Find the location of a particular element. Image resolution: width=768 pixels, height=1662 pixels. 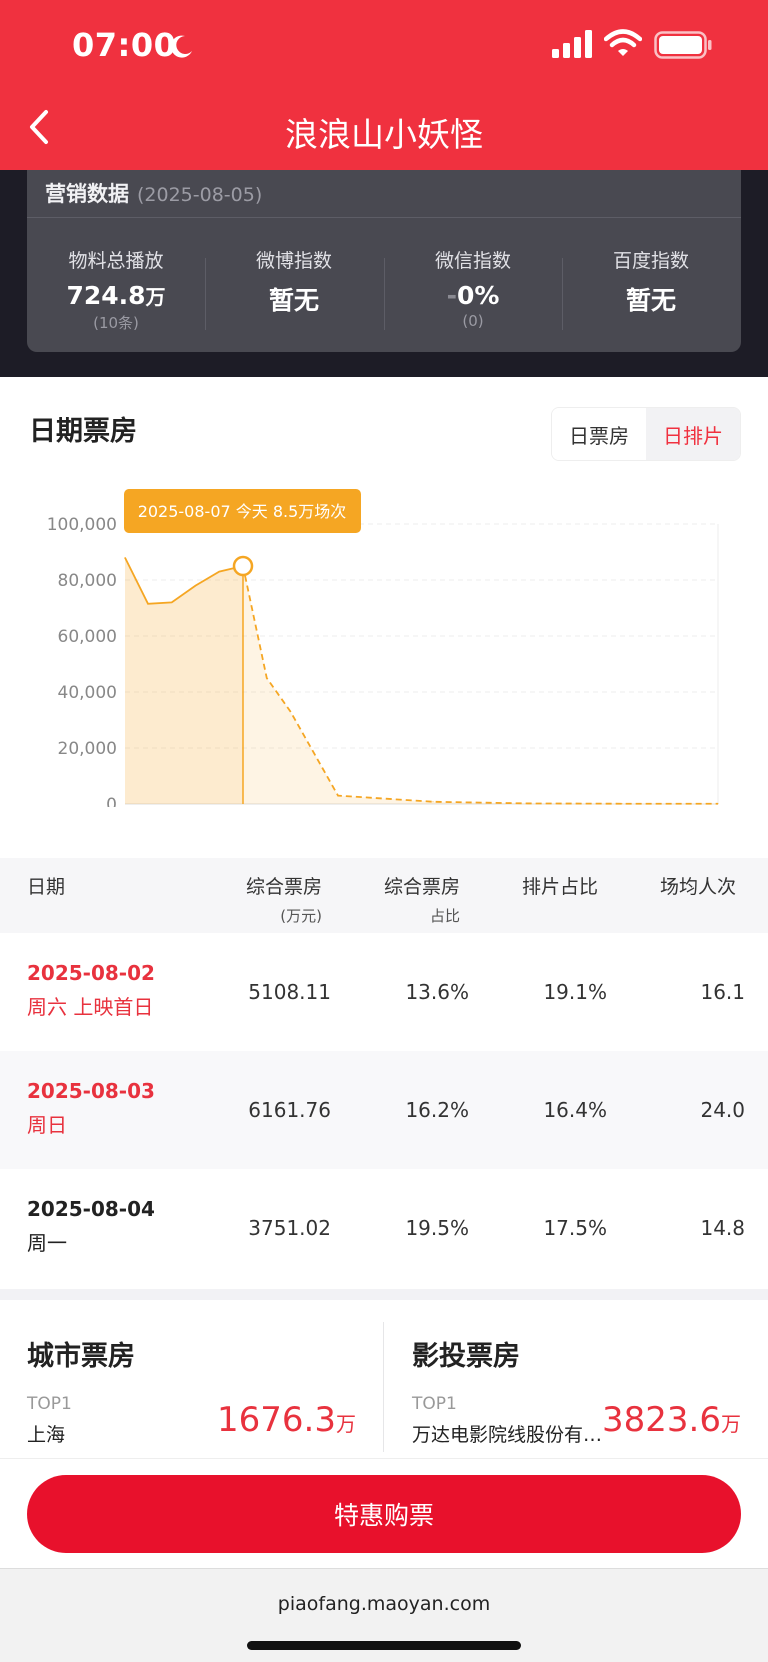

stat-label: 百度指数 is located at coordinates (650, 261).